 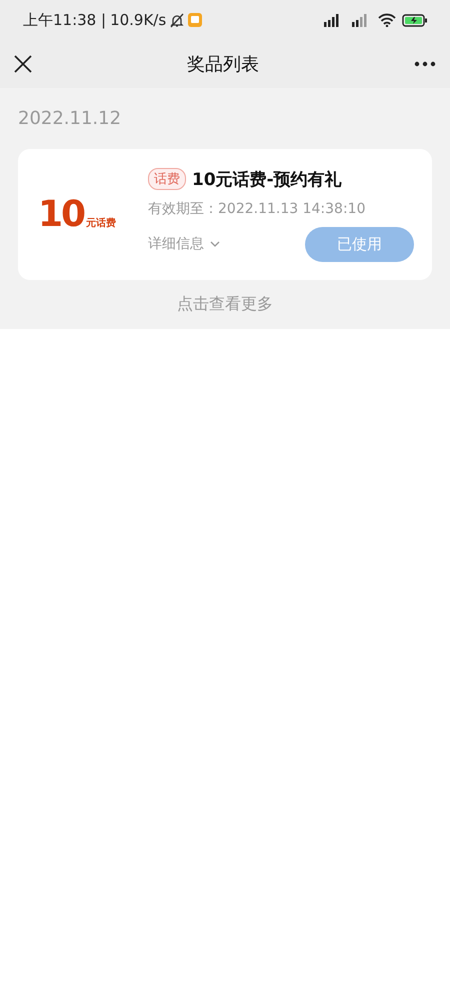 What do you see at coordinates (195, 20) in the screenshot?
I see `app-icon` at bounding box center [195, 20].